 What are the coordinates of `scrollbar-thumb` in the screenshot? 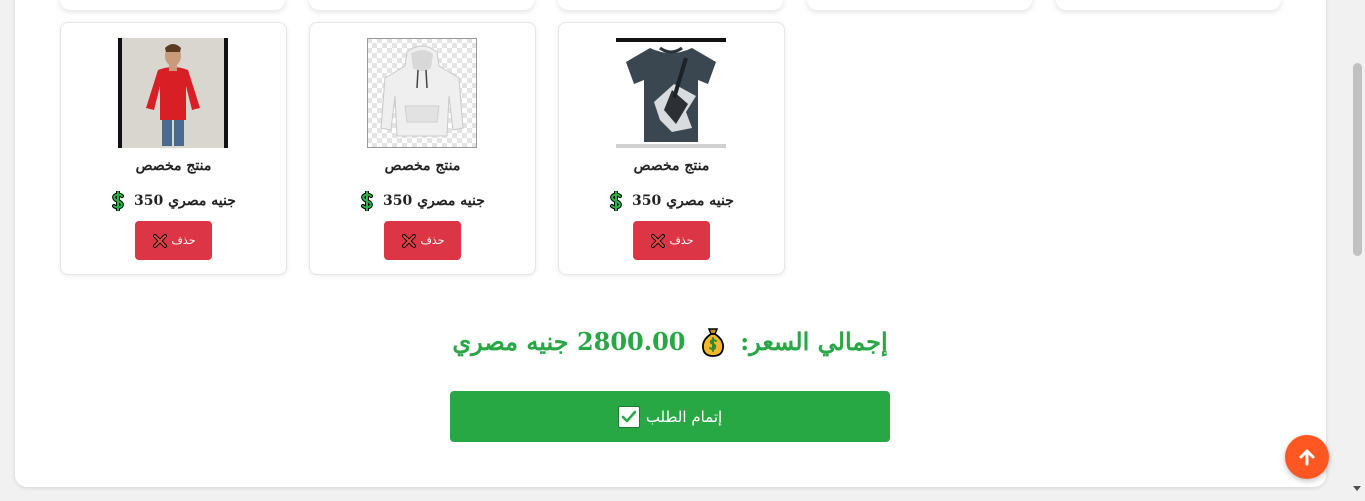 It's located at (1357, 159).